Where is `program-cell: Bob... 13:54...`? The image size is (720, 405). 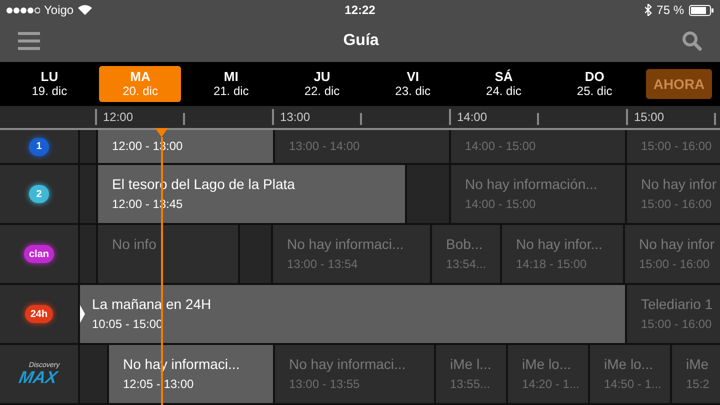
program-cell: Bob... 13:54... is located at coordinates (466, 254).